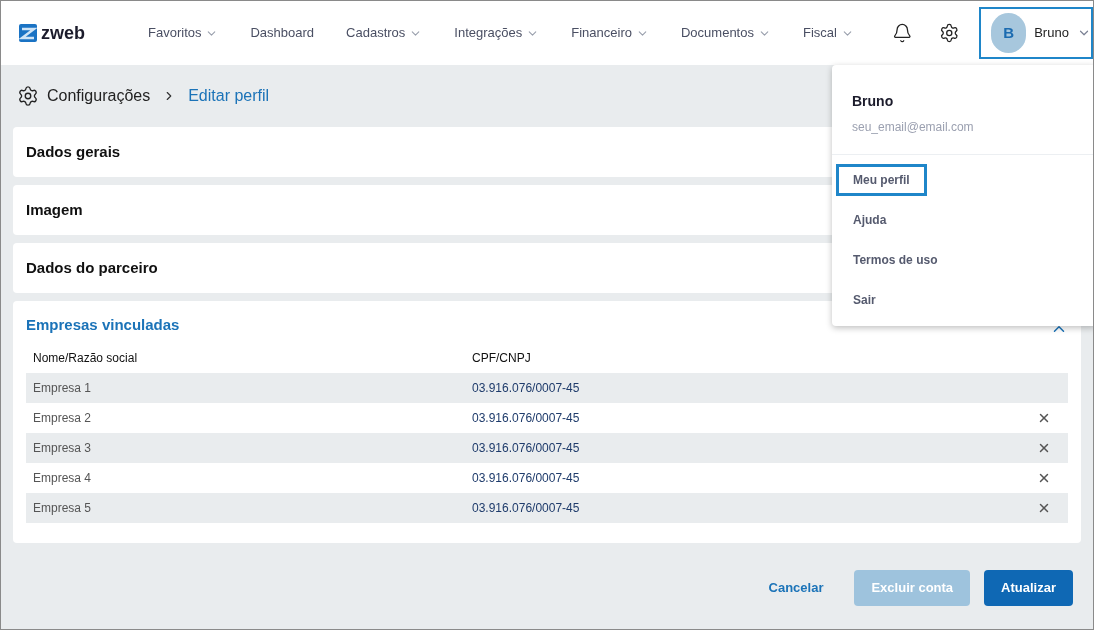 The width and height of the screenshot is (1094, 630). I want to click on logo-text: zweb, so click(63, 33).